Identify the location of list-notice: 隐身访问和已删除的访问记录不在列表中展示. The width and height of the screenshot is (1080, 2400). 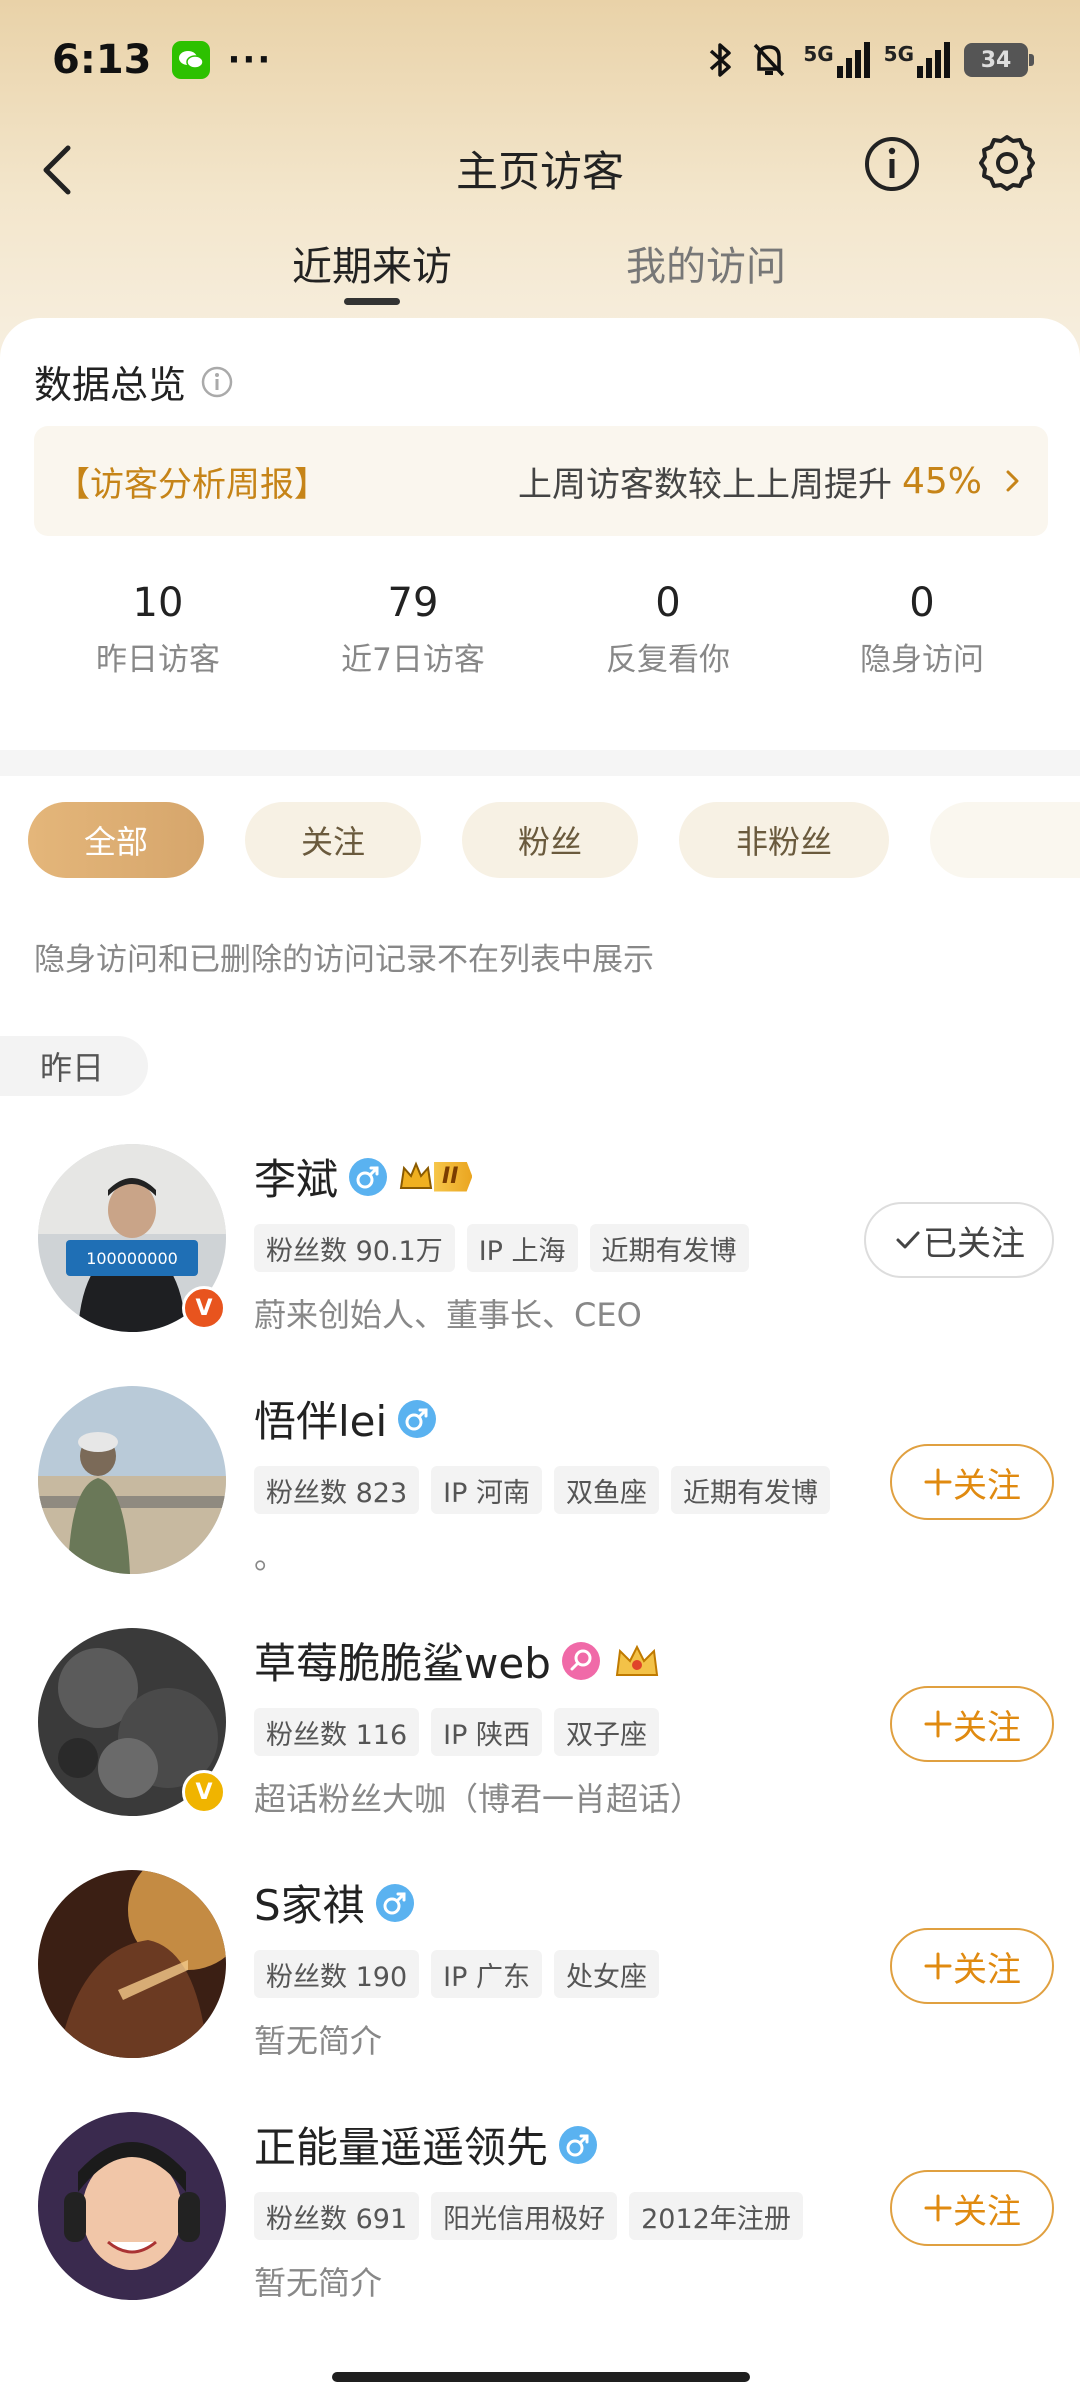
(344, 960).